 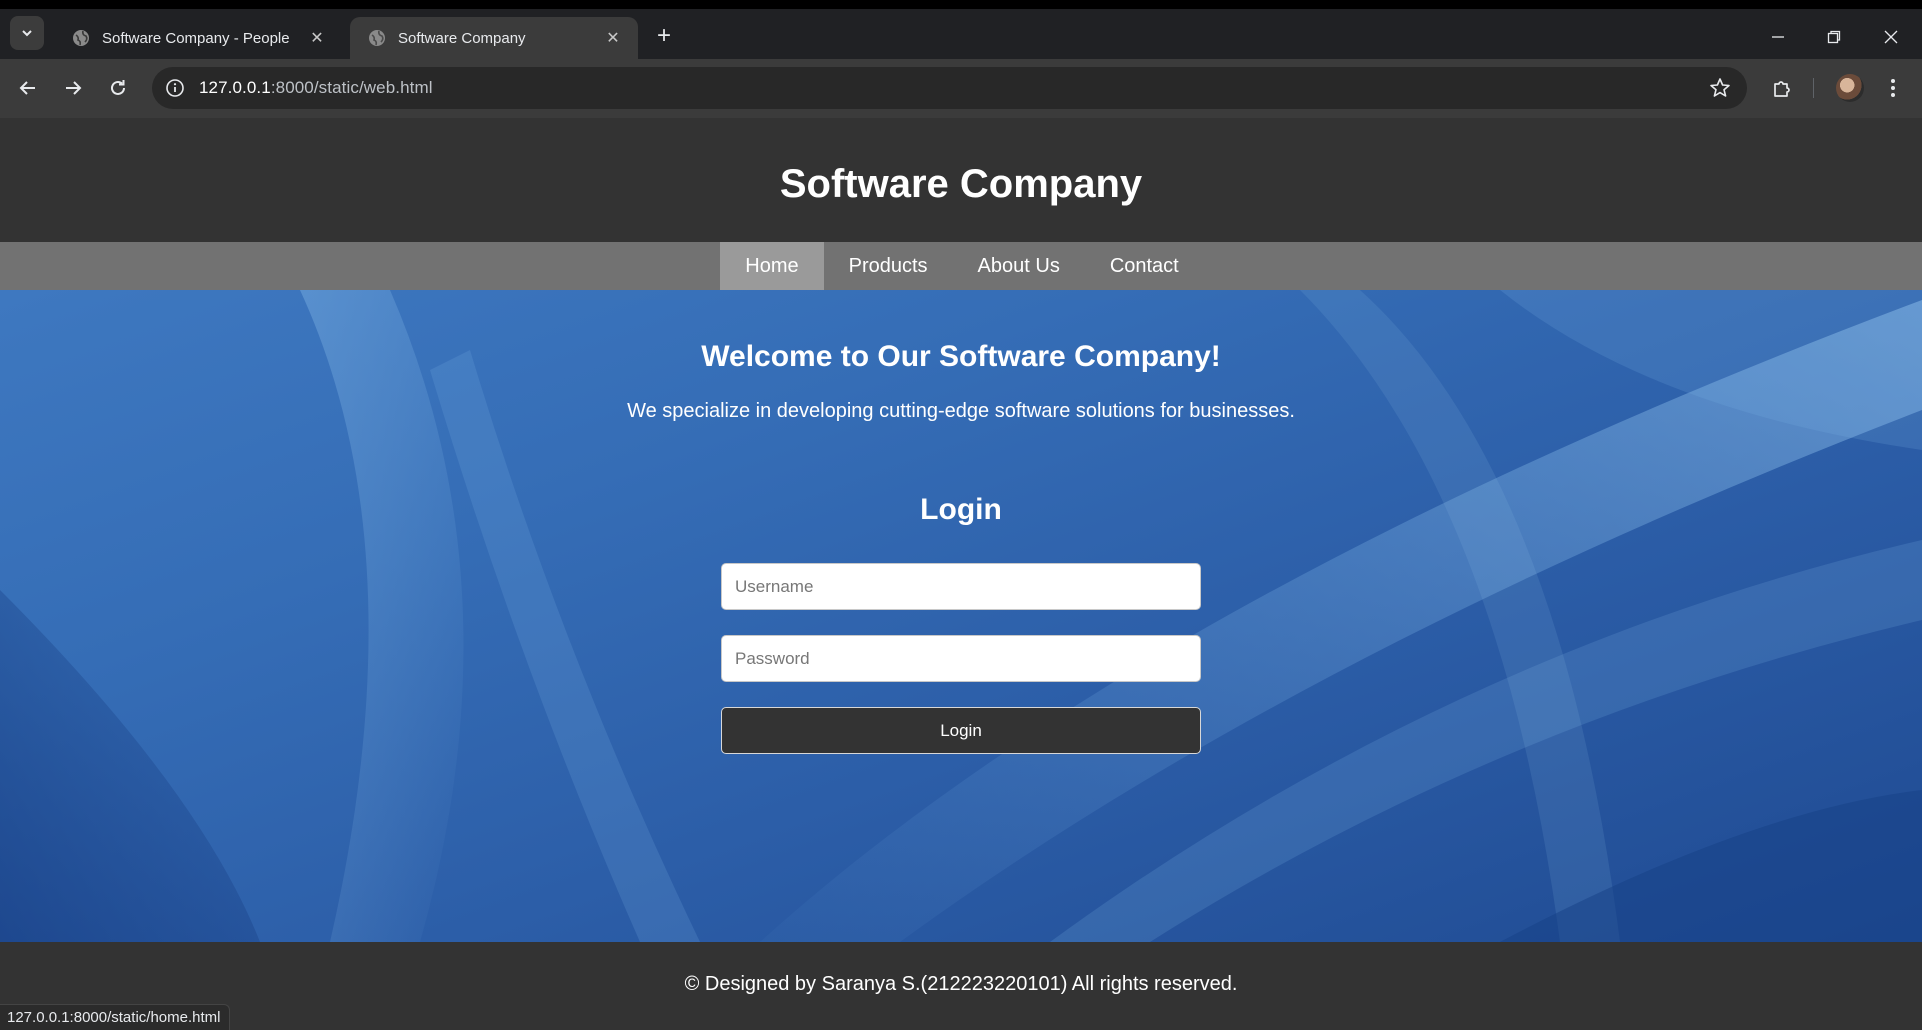 What do you see at coordinates (888, 266) in the screenshot?
I see `nav-products: Products` at bounding box center [888, 266].